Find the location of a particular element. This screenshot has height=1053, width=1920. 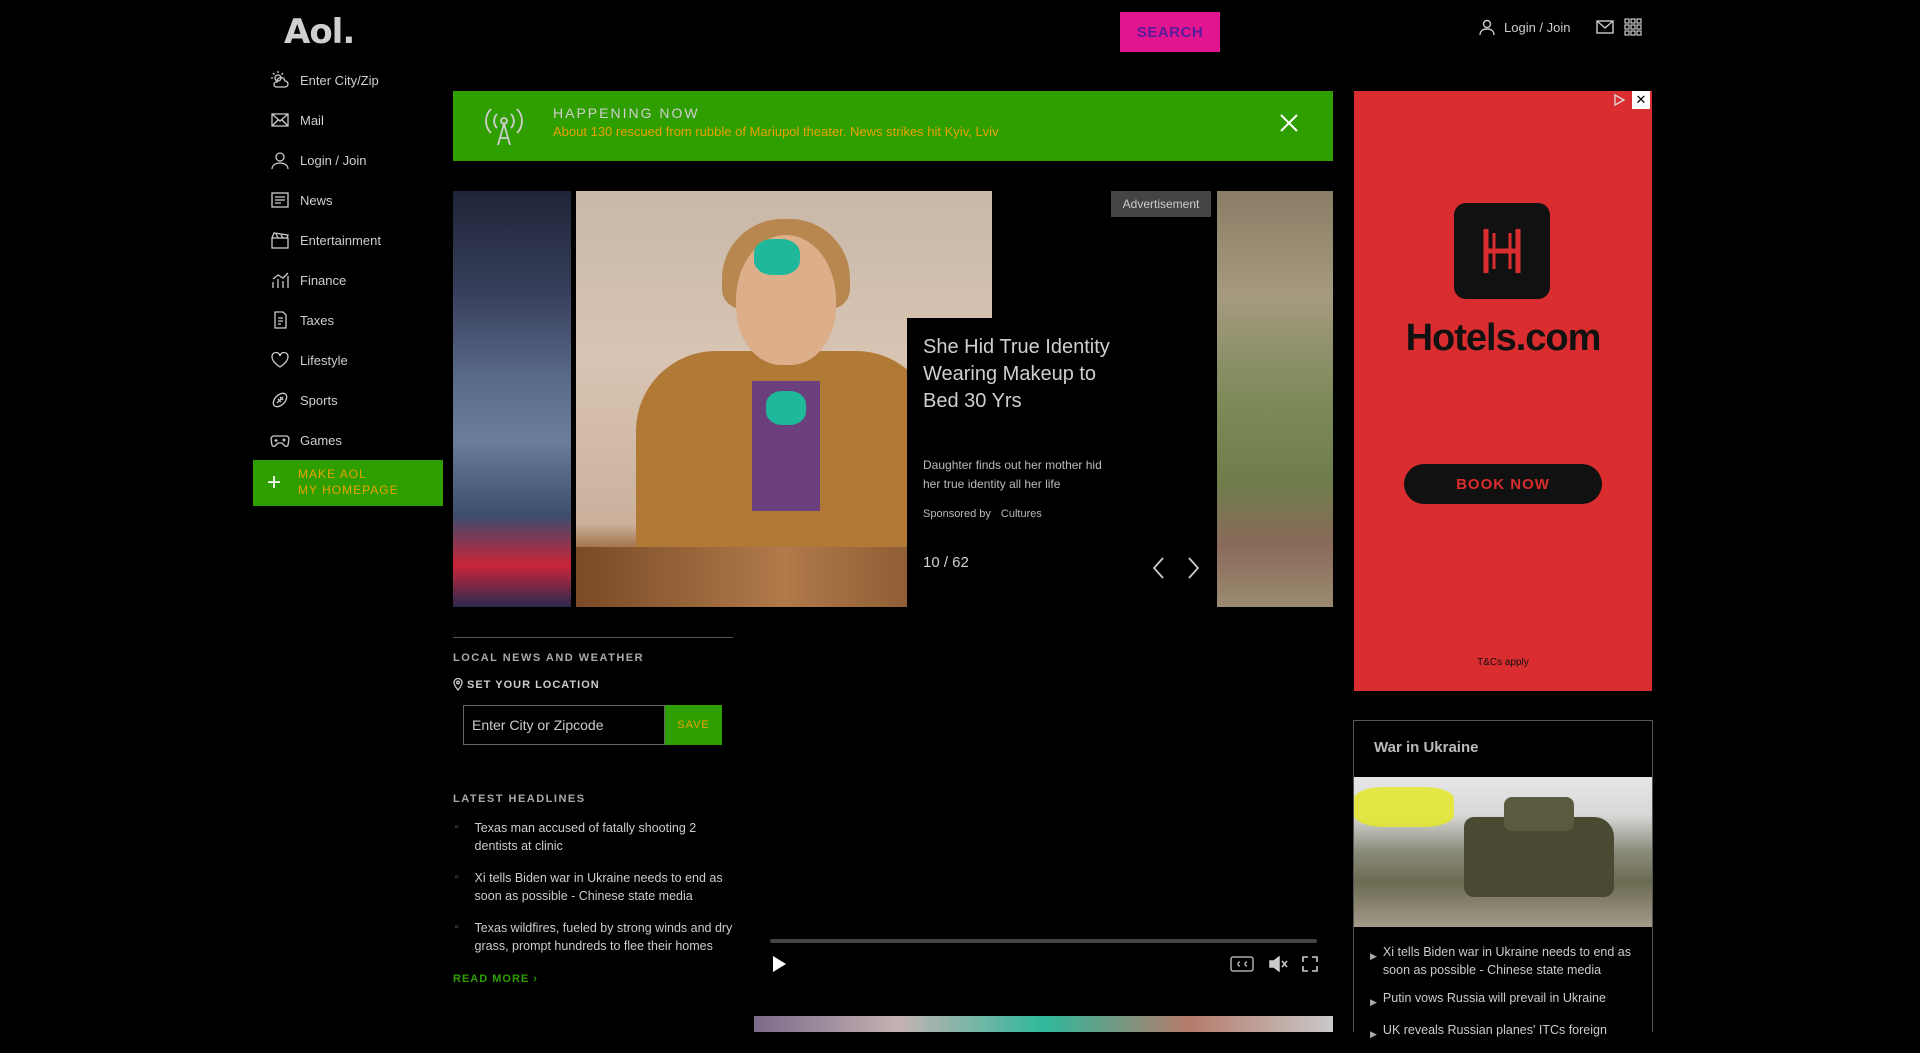

sidebar-item-label: Lifestyle is located at coordinates (324, 360).